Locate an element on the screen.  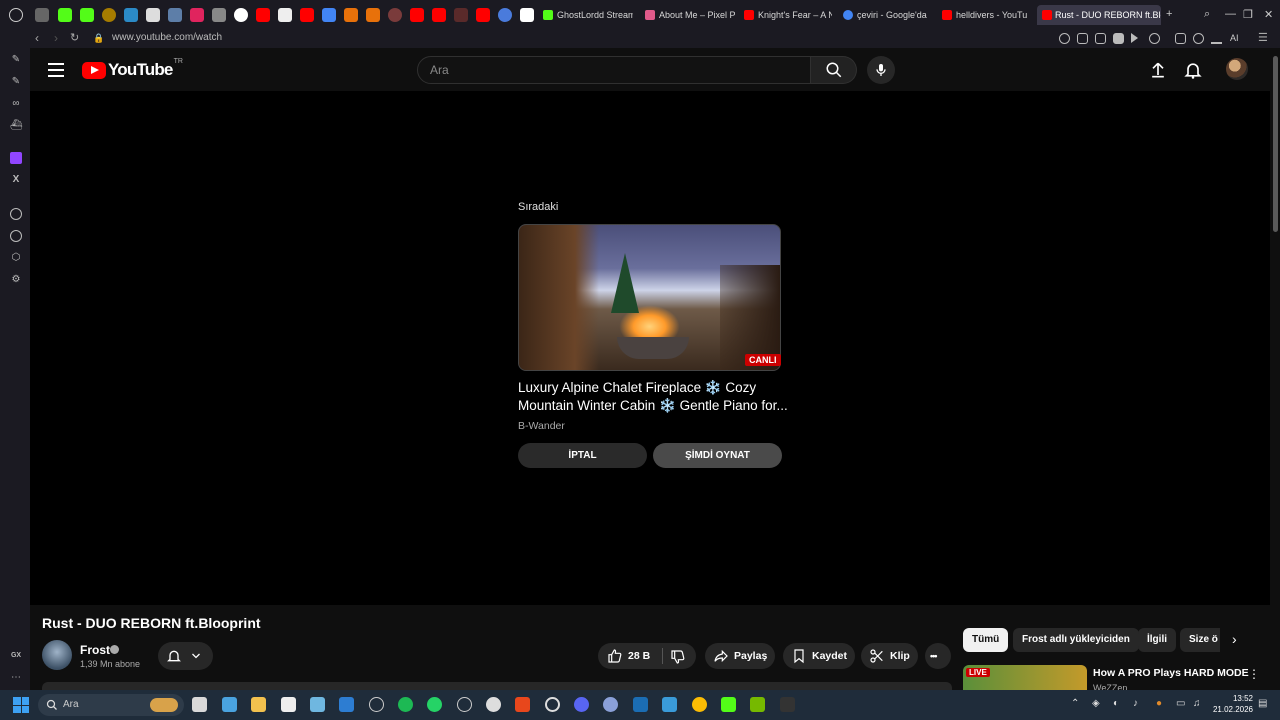
up-next-channel: B-Wander is located at coordinates (541, 426).